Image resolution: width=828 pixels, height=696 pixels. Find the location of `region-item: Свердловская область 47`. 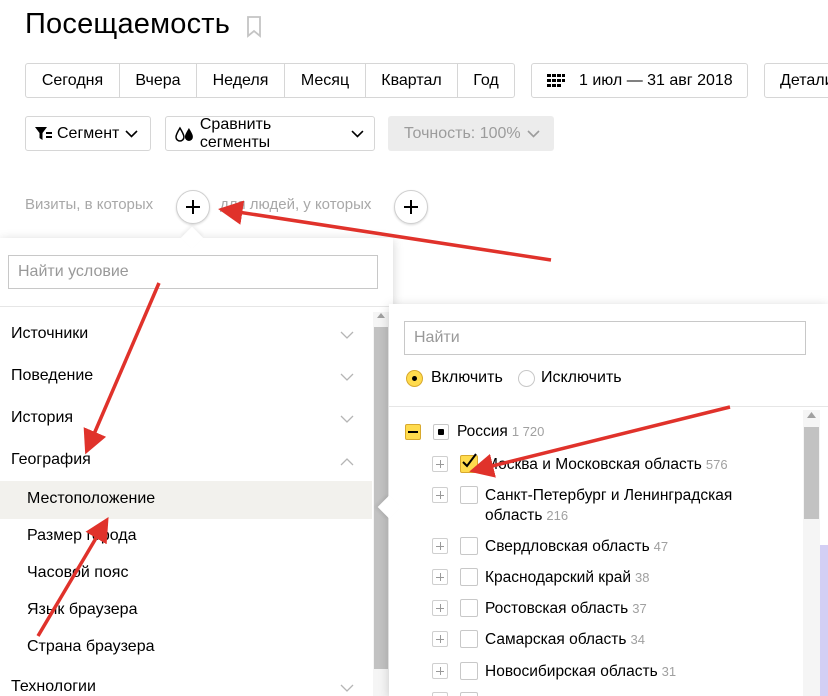

region-item: Свердловская область 47 is located at coordinates (576, 547).